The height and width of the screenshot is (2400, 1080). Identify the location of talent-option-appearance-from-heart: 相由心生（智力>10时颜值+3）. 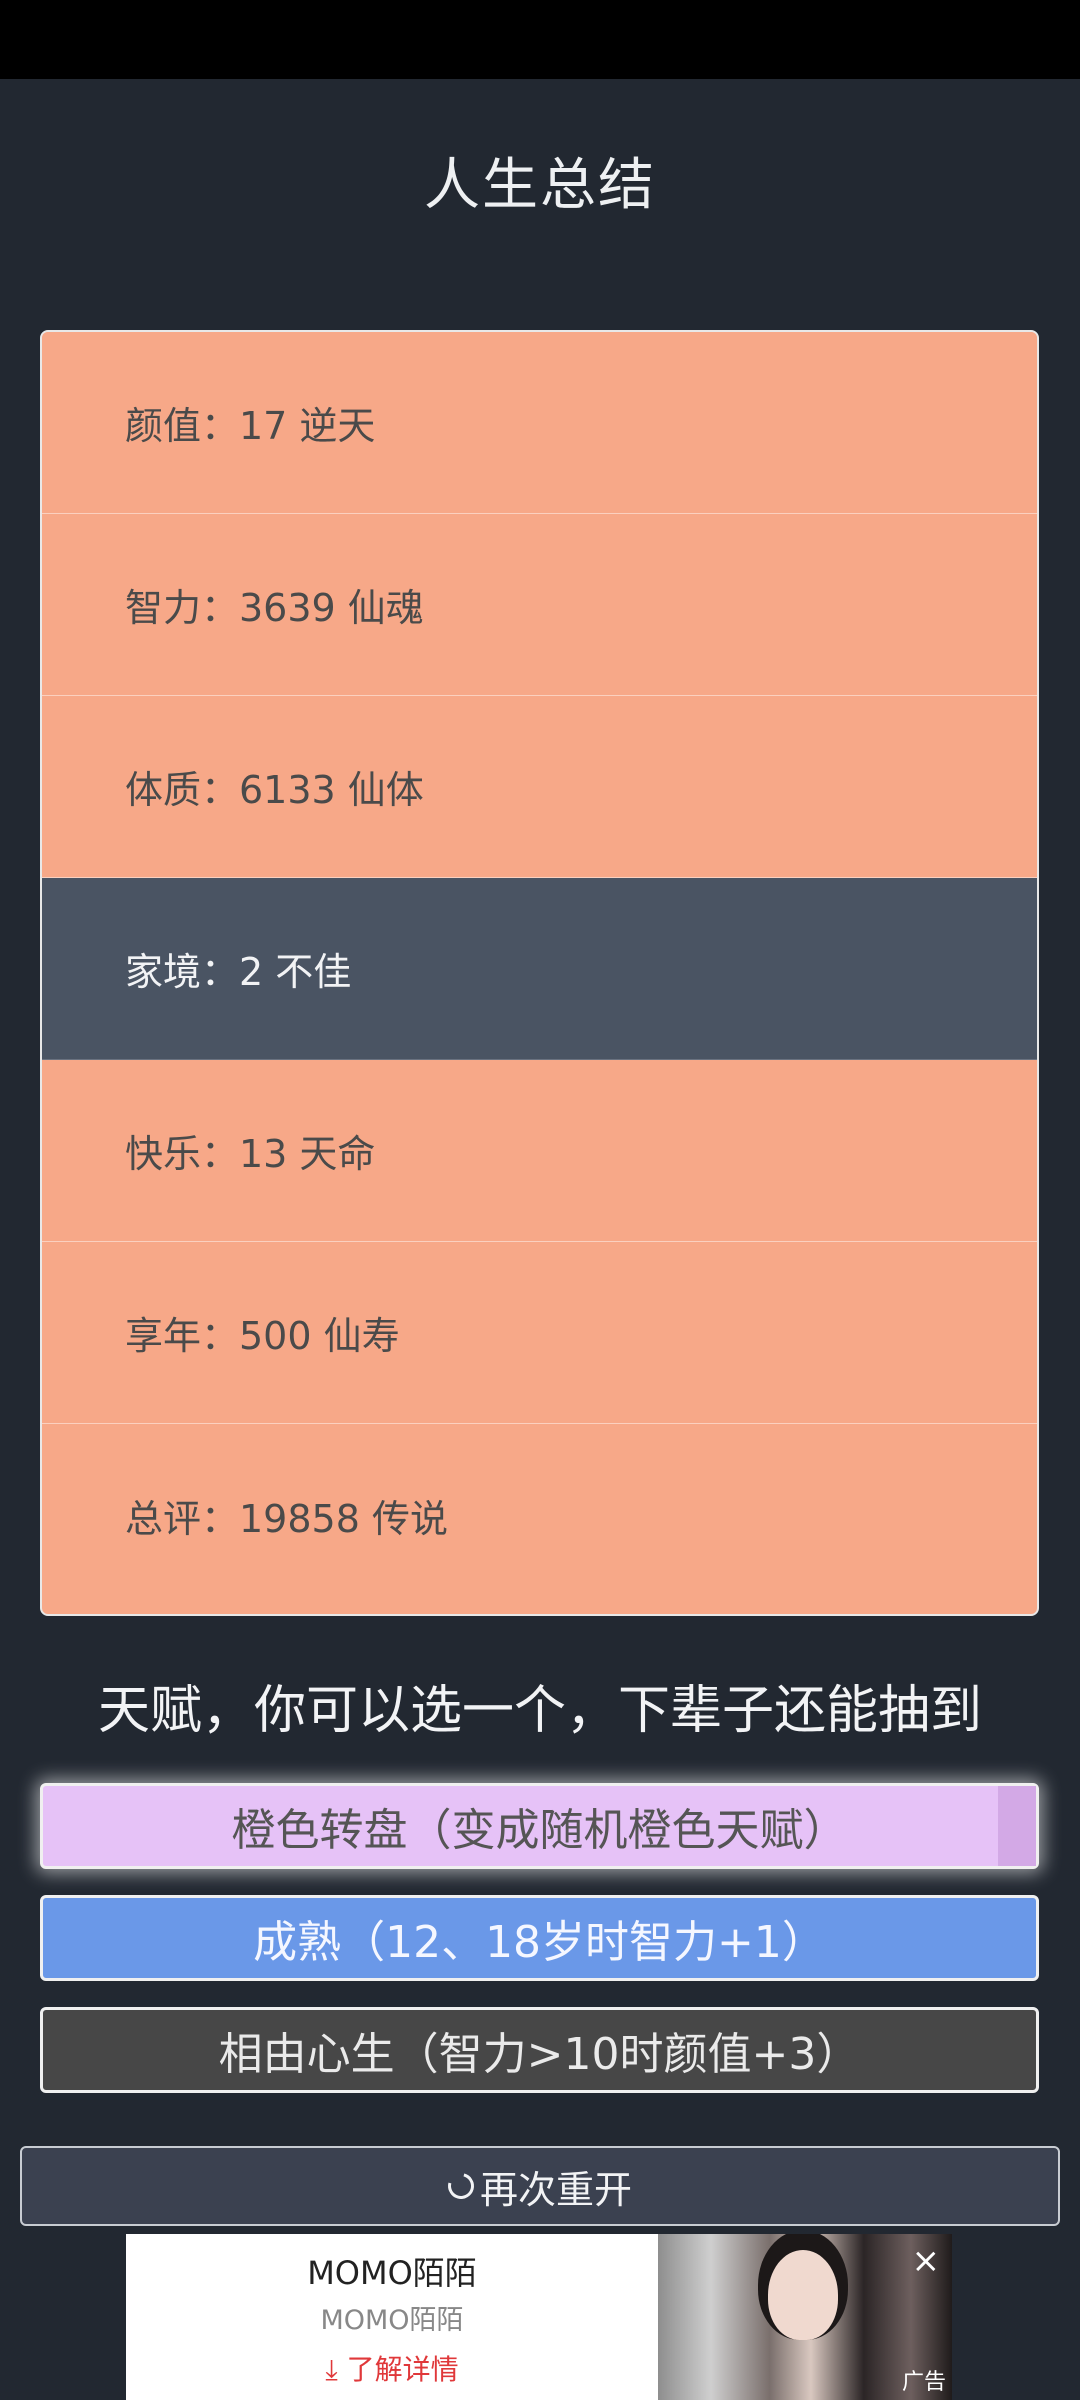
(539, 2050).